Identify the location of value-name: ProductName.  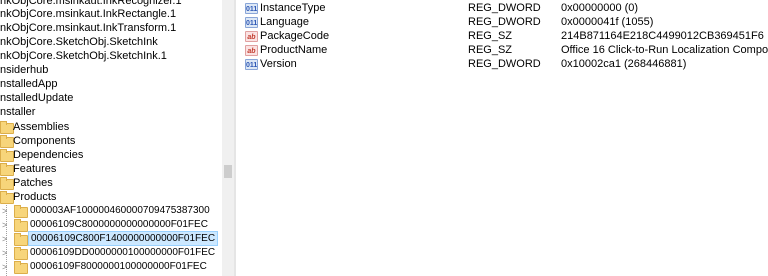
(294, 50).